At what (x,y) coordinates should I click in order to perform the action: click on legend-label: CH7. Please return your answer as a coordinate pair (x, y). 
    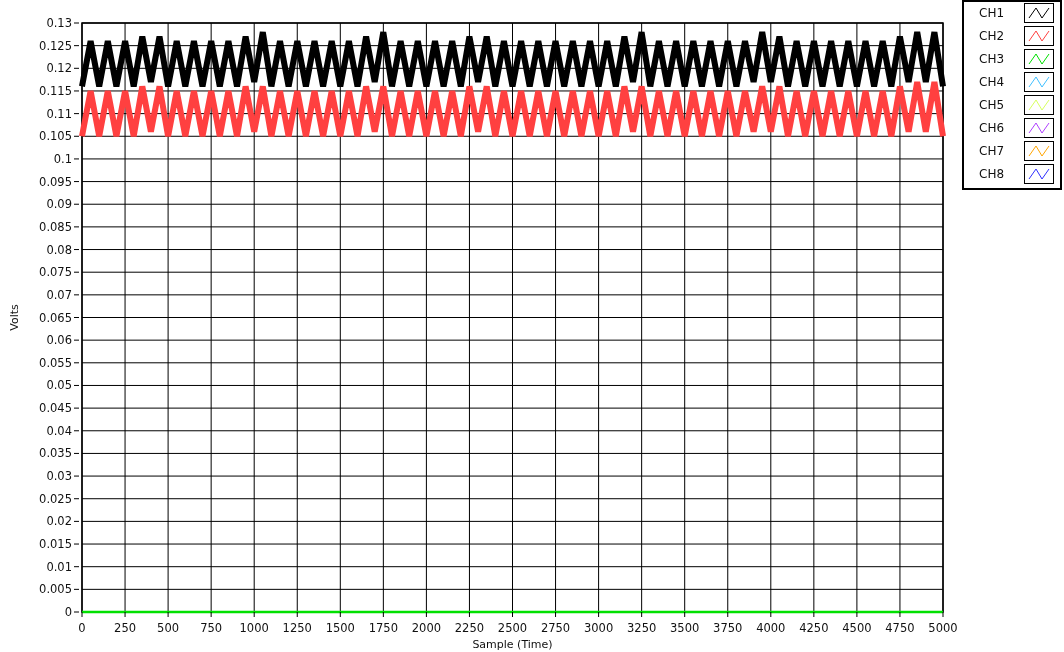
    Looking at the image, I should click on (992, 151).